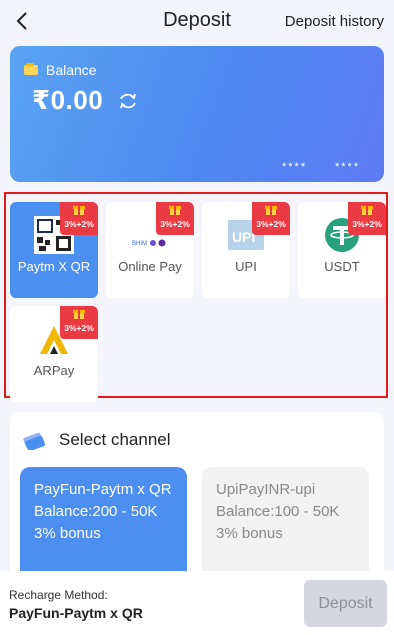 This screenshot has width=394, height=635. What do you see at coordinates (246, 250) in the screenshot?
I see `method-upi: UPI UPI 3%+2%` at bounding box center [246, 250].